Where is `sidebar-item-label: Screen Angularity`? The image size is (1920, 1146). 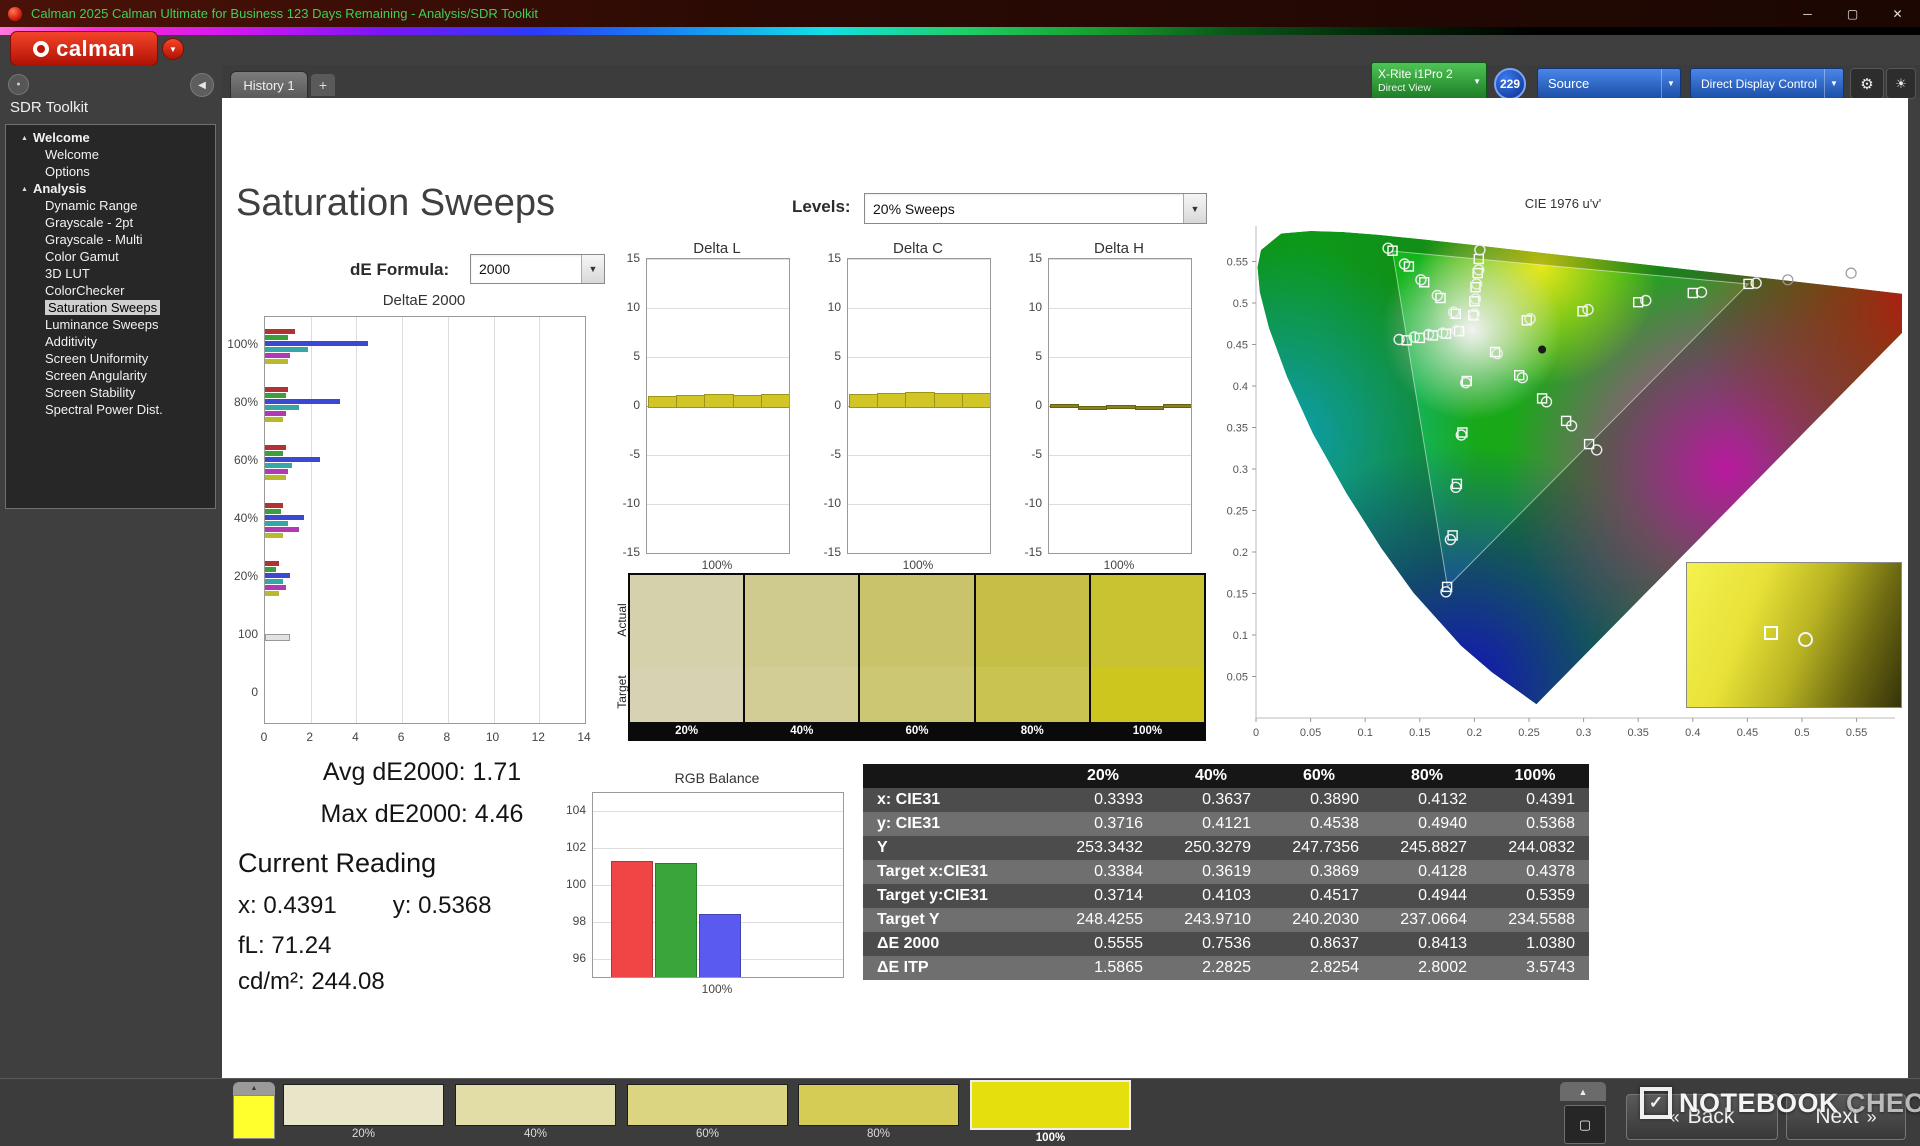
sidebar-item-label: Screen Angularity is located at coordinates (96, 375).